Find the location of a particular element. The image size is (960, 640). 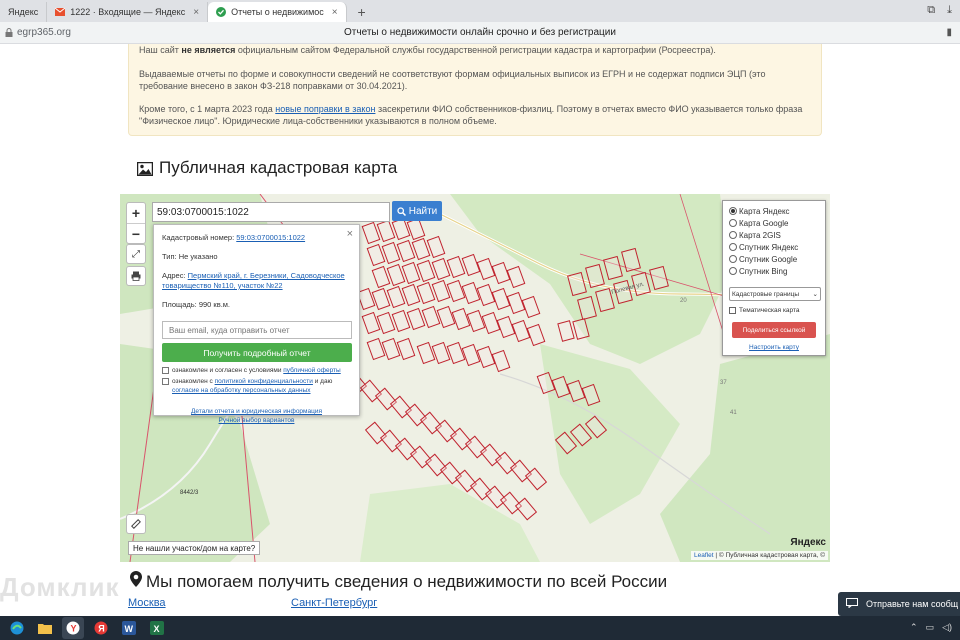

volume-icon: ◁) is located at coordinates (947, 627).